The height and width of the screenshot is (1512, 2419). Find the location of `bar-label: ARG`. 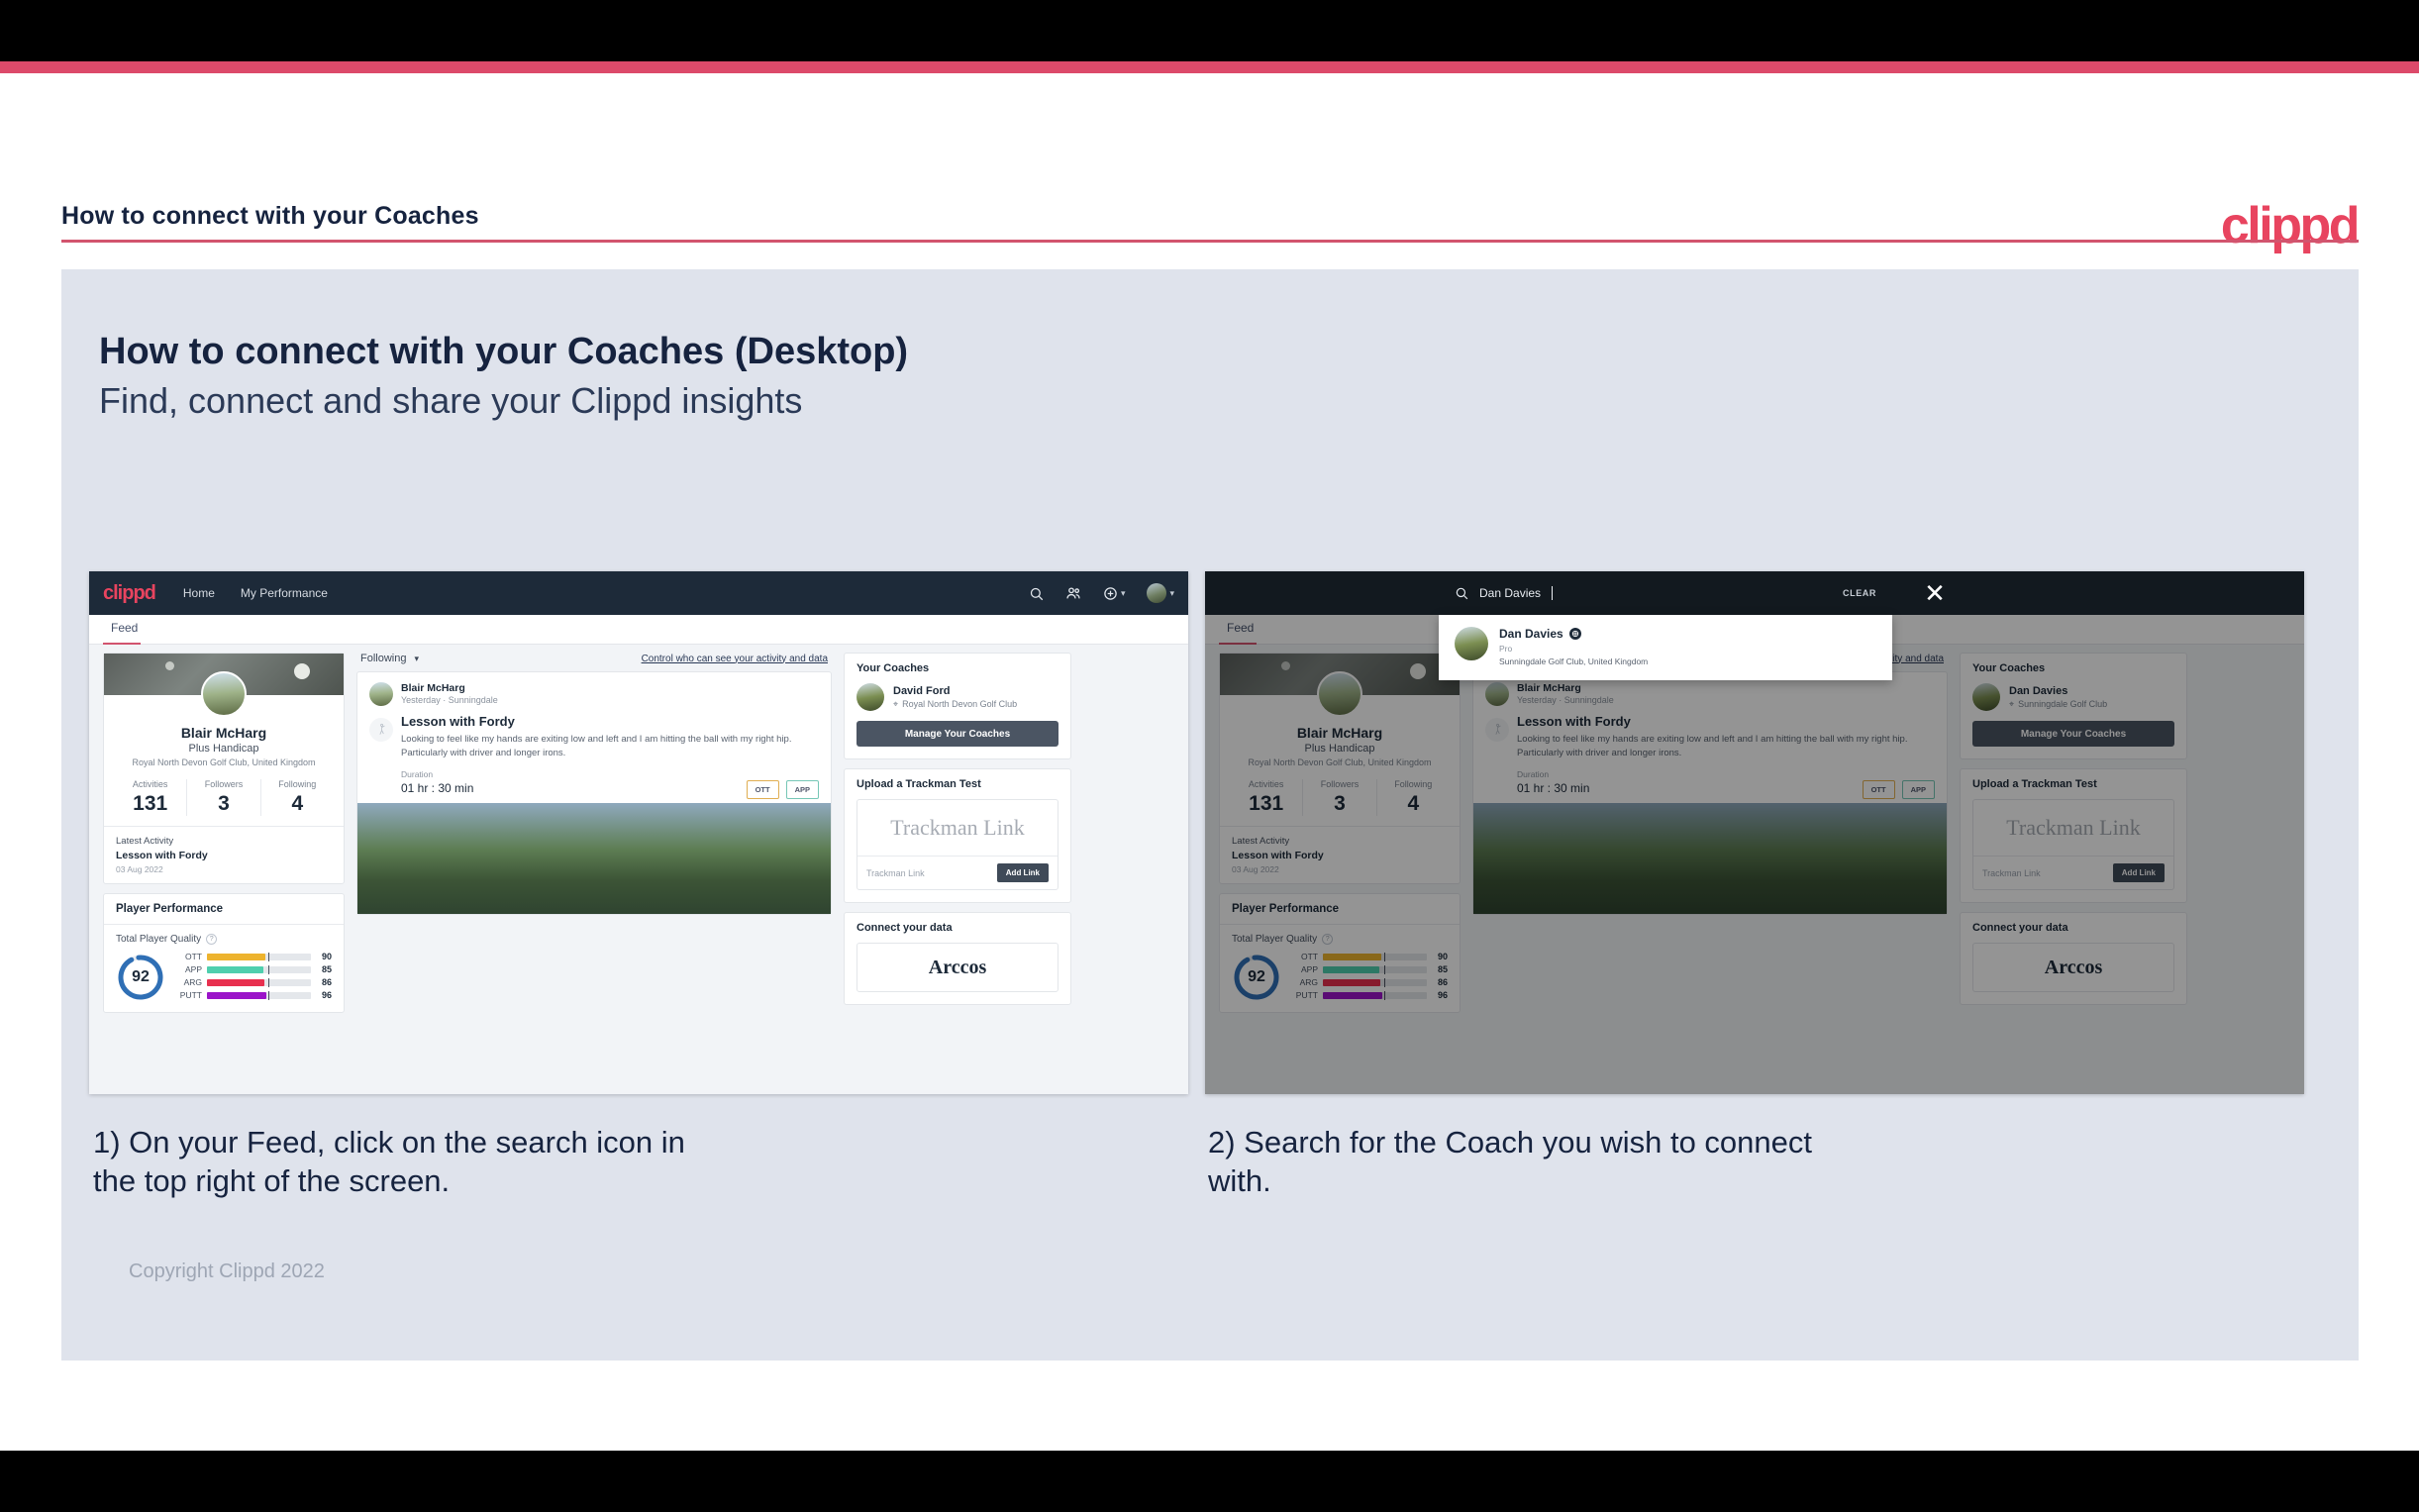

bar-label: ARG is located at coordinates (192, 982).